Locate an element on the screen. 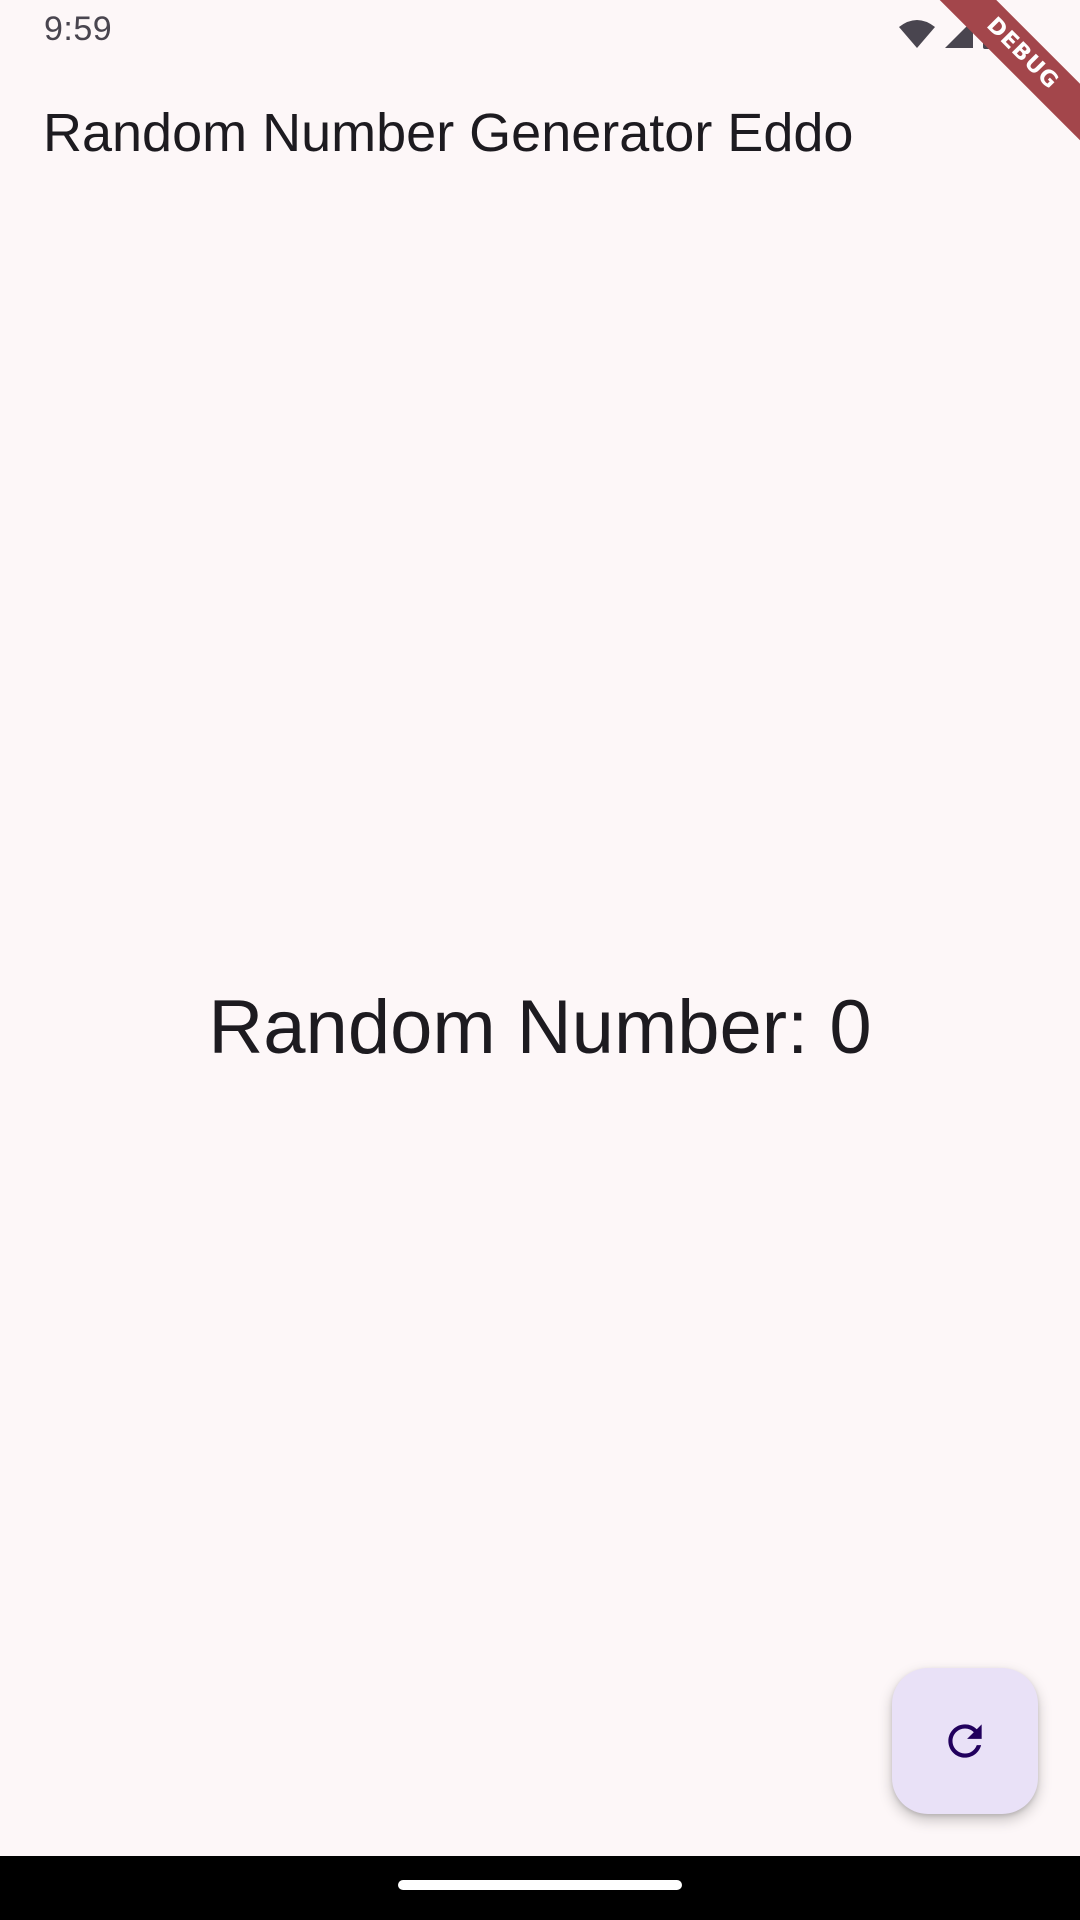 This screenshot has height=1920, width=1080. status-time: 9:59 is located at coordinates (78, 29).